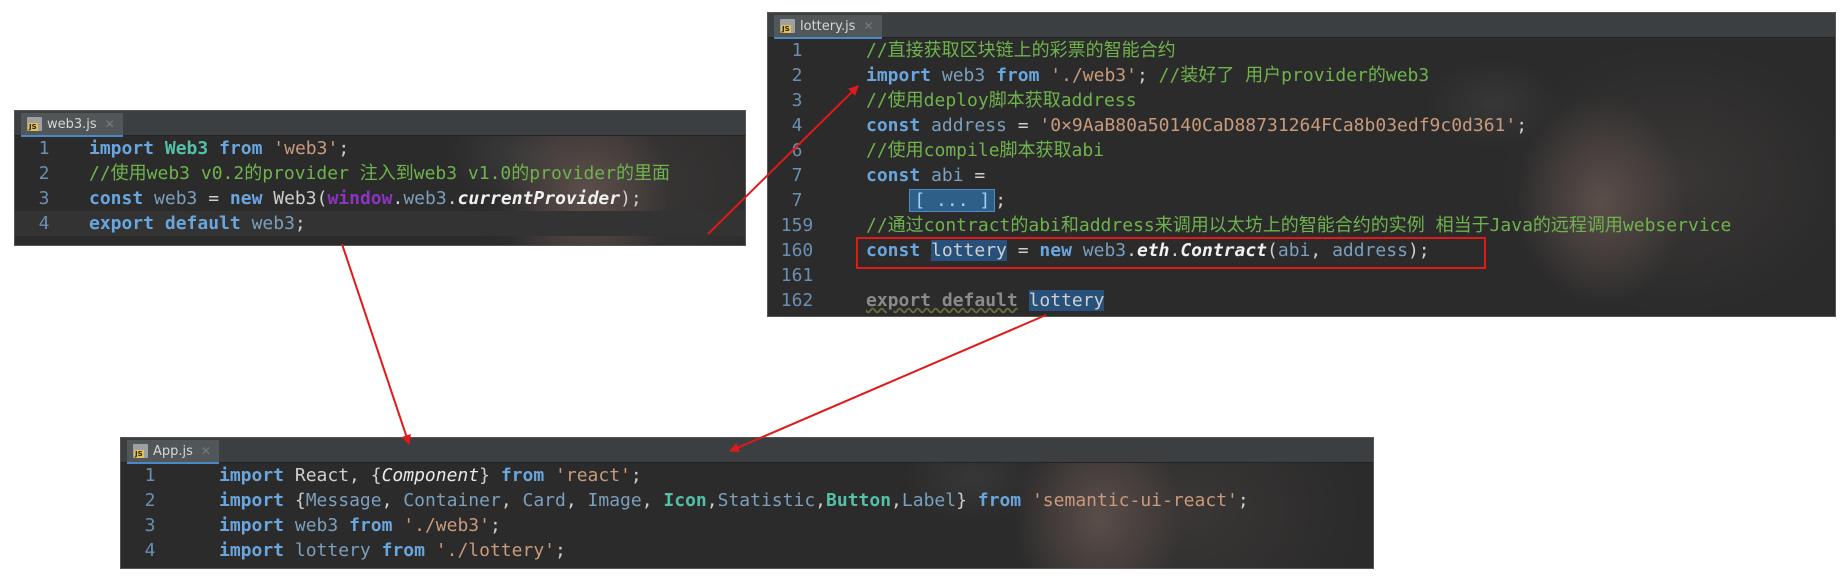 Image resolution: width=1844 pixels, height=579 pixels. I want to click on code-token: [ ... ], so click(952, 200).